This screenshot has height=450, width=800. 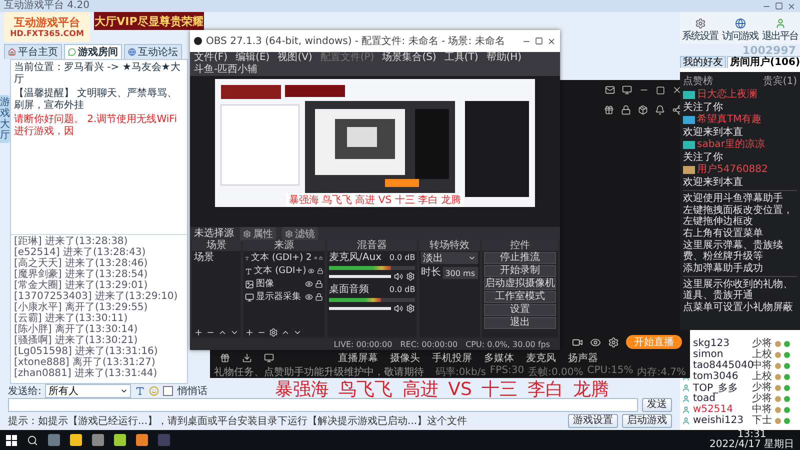 What do you see at coordinates (520, 297) in the screenshot?
I see `control-button: 工作室模式` at bounding box center [520, 297].